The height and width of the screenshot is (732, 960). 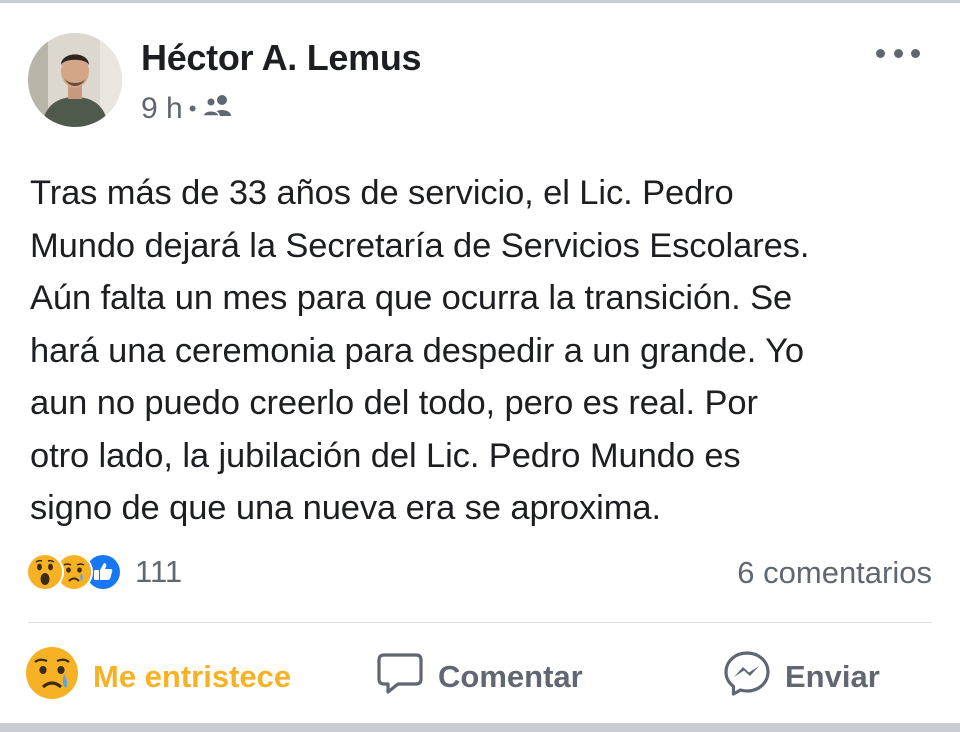 I want to click on avatar-photo, so click(x=75, y=80).